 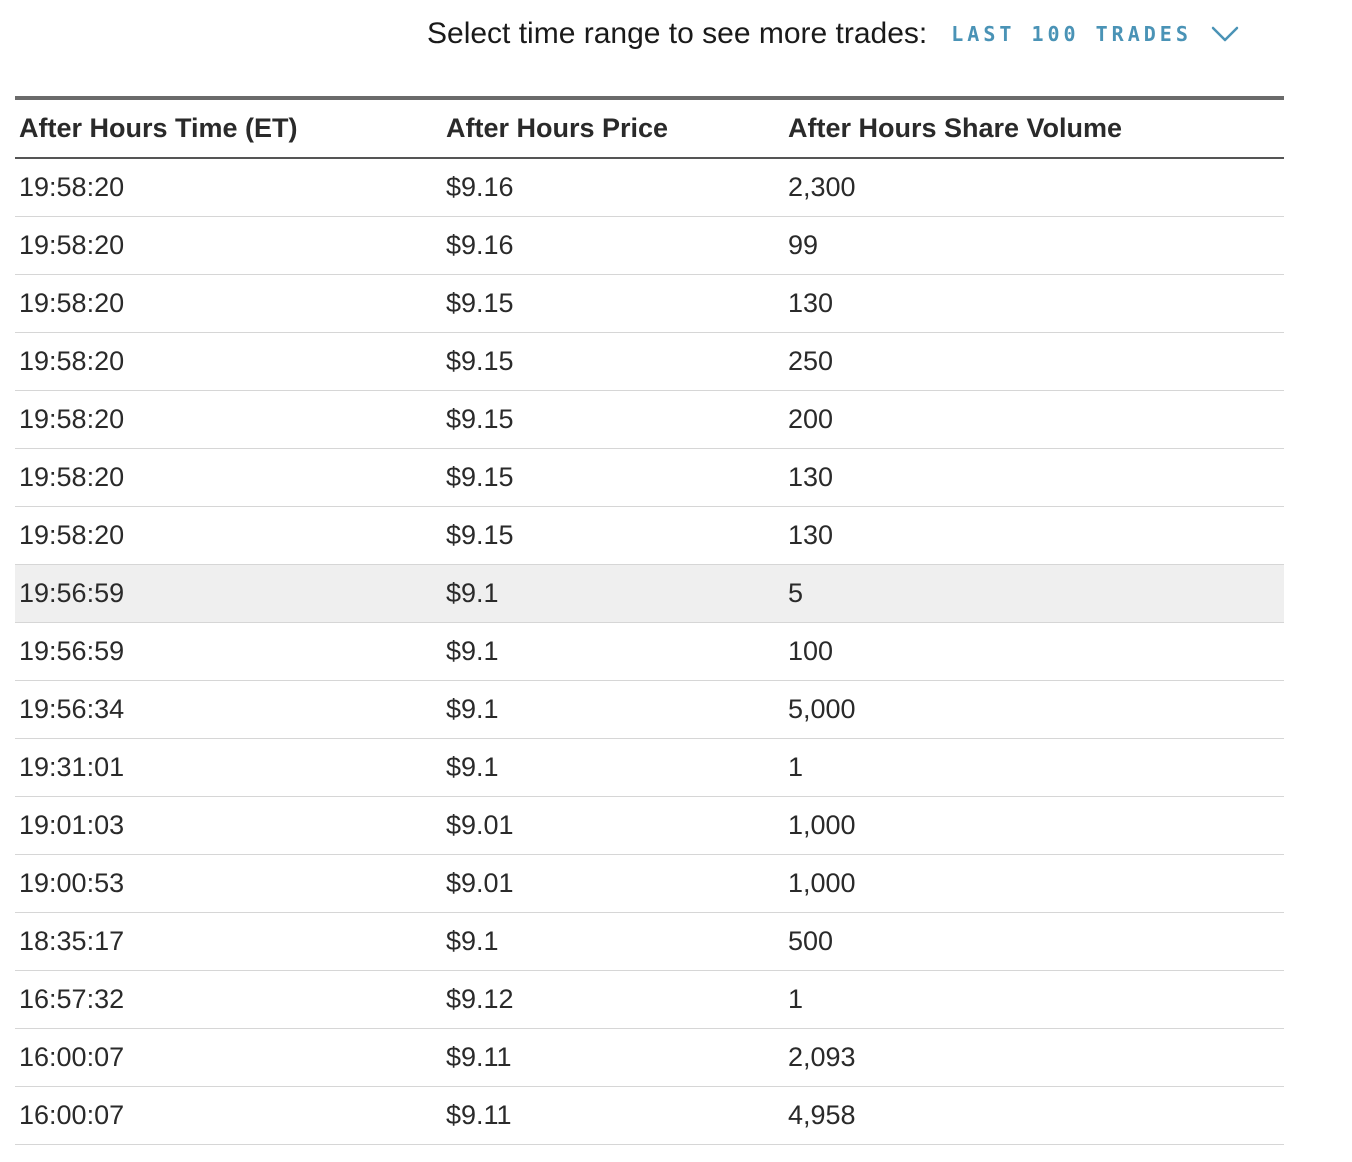 I want to click on table-row: 19:31:01 $9.1 1, so click(x=649, y=767).